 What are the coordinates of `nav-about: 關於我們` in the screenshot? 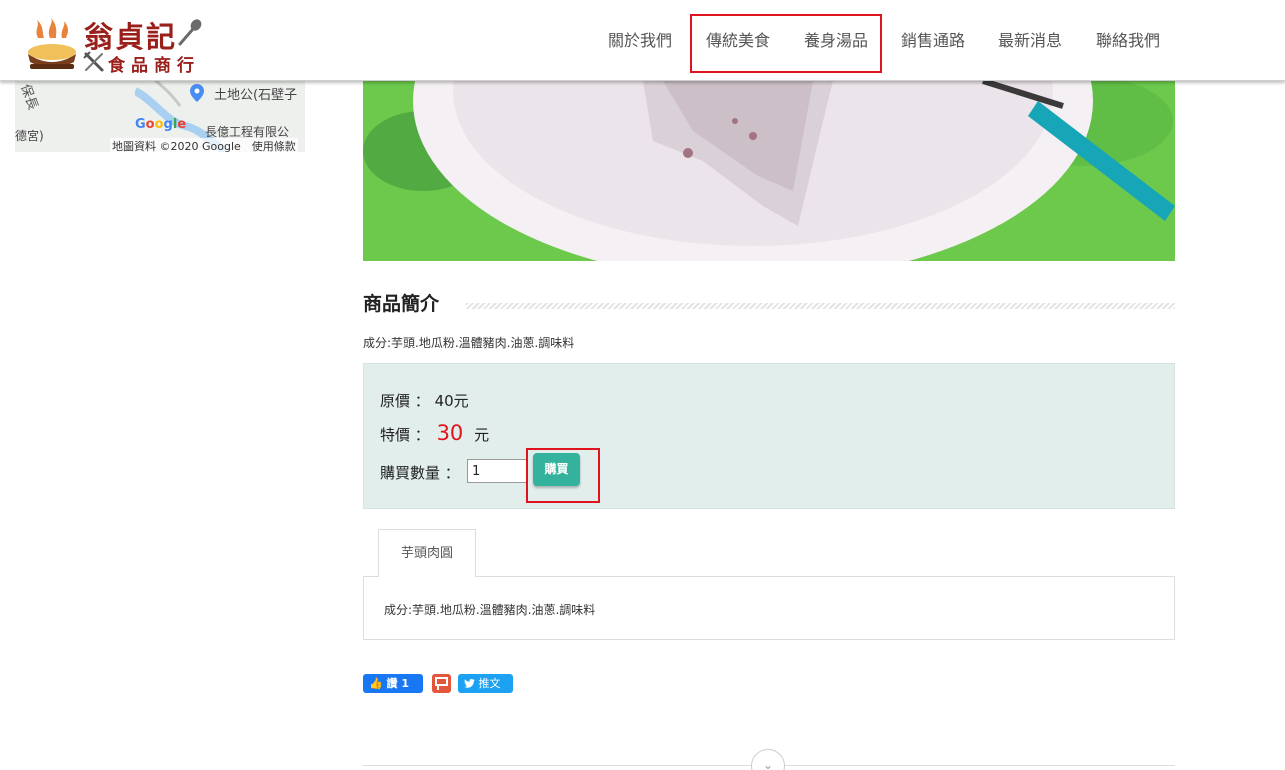 It's located at (640, 39).